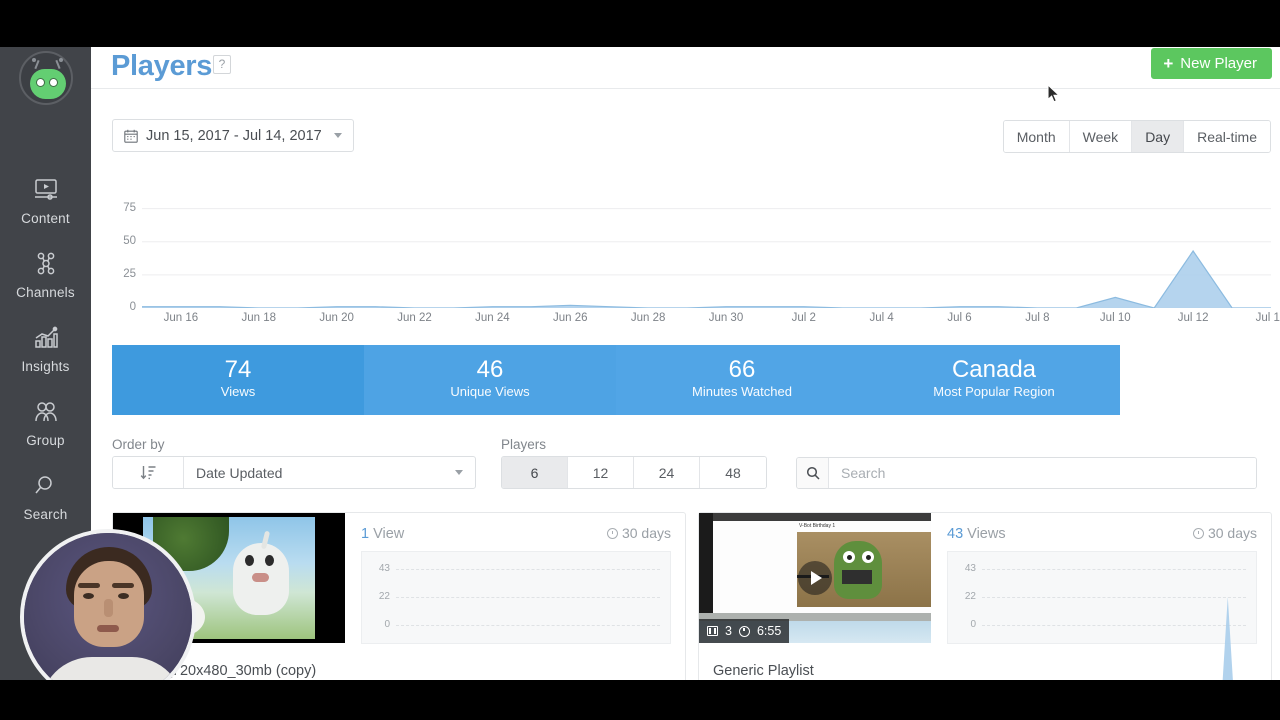 This screenshot has width=1280, height=720. Describe the element at coordinates (769, 631) in the screenshot. I see `duration: 6:55` at that location.